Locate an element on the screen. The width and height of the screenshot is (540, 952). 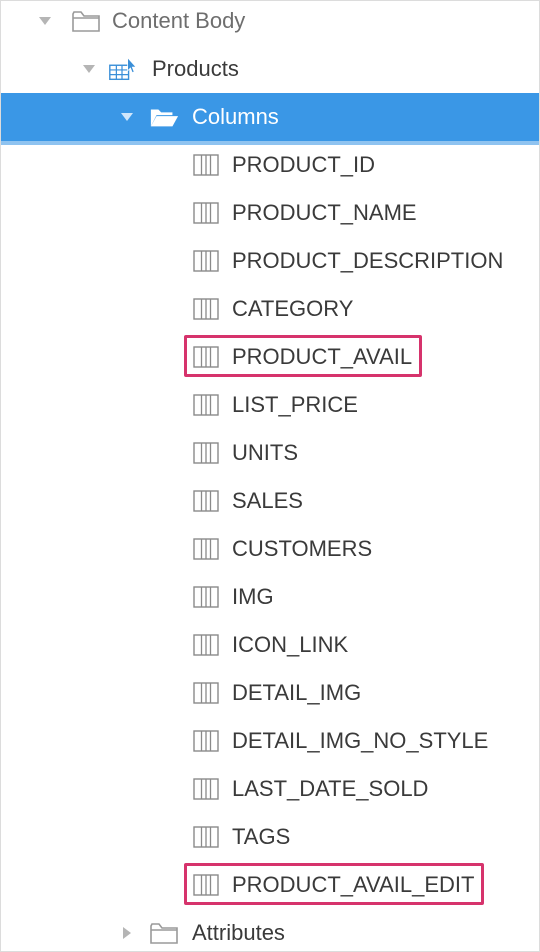
tree-node-label: SALES is located at coordinates (267, 500).